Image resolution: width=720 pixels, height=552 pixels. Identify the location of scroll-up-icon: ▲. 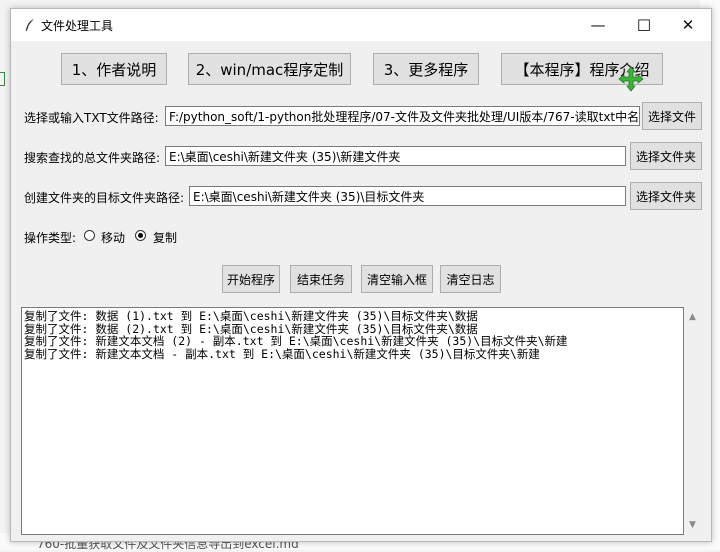
(692, 317).